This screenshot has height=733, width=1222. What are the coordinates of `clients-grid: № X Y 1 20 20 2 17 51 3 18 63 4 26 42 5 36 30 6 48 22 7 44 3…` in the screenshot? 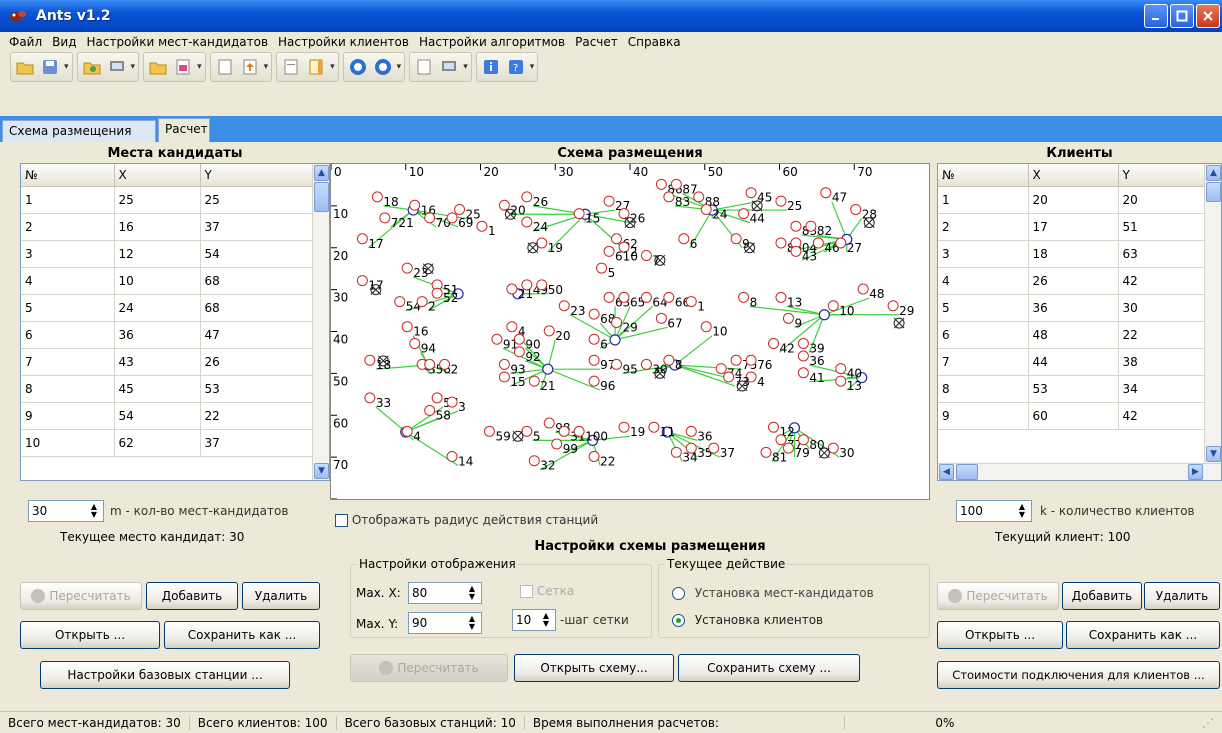 It's located at (1079, 322).